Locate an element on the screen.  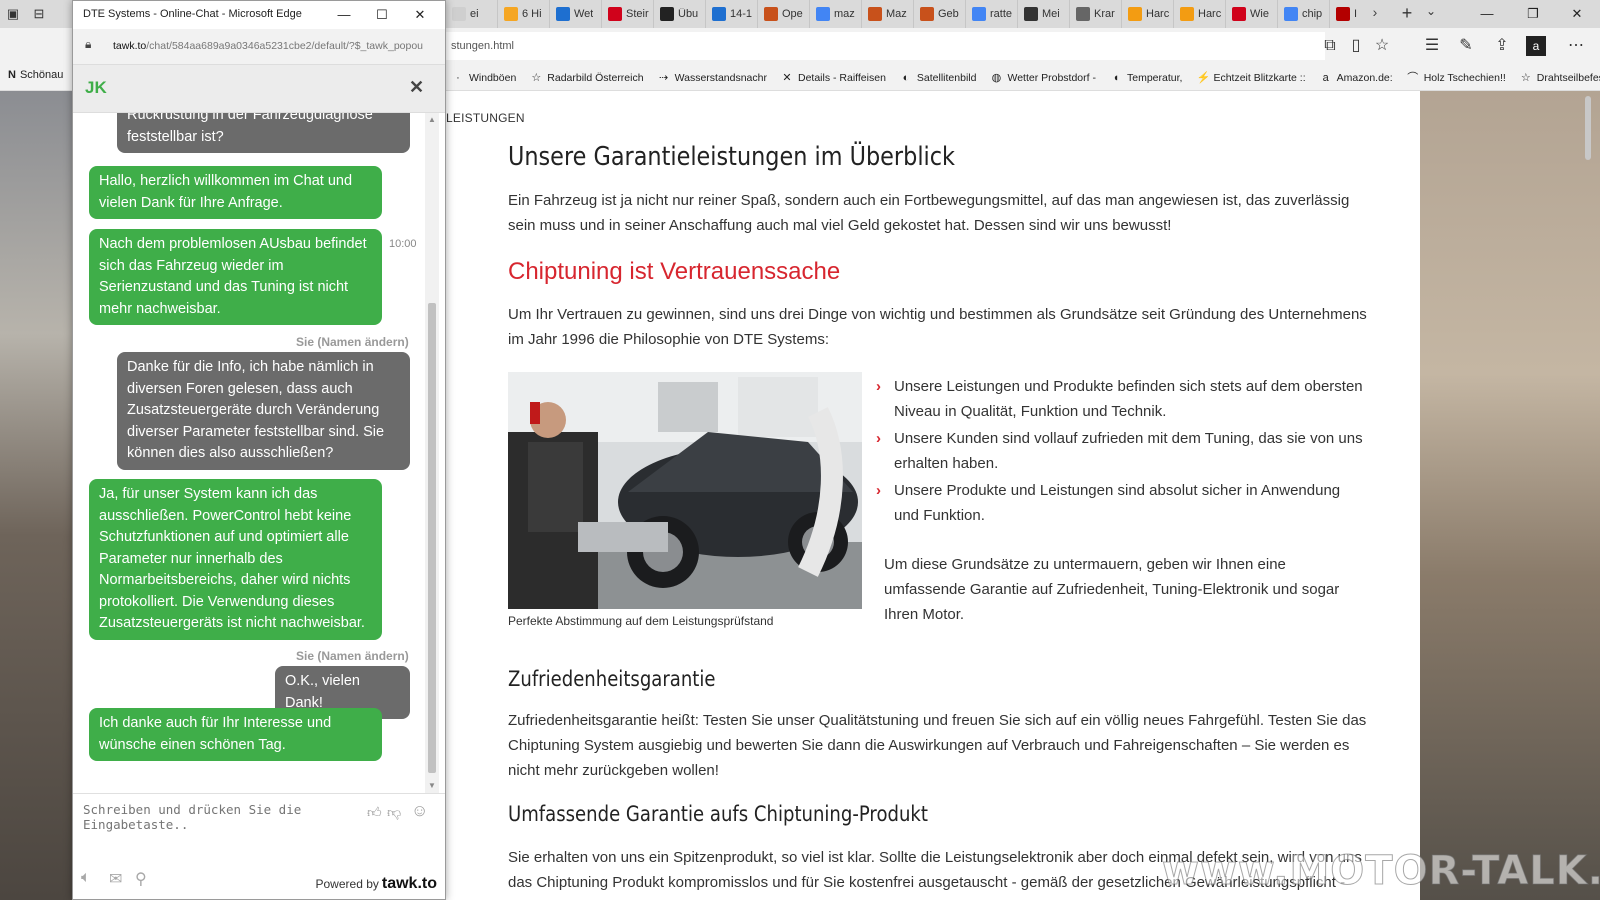
browser-tab: ei is located at coordinates (471, 14).